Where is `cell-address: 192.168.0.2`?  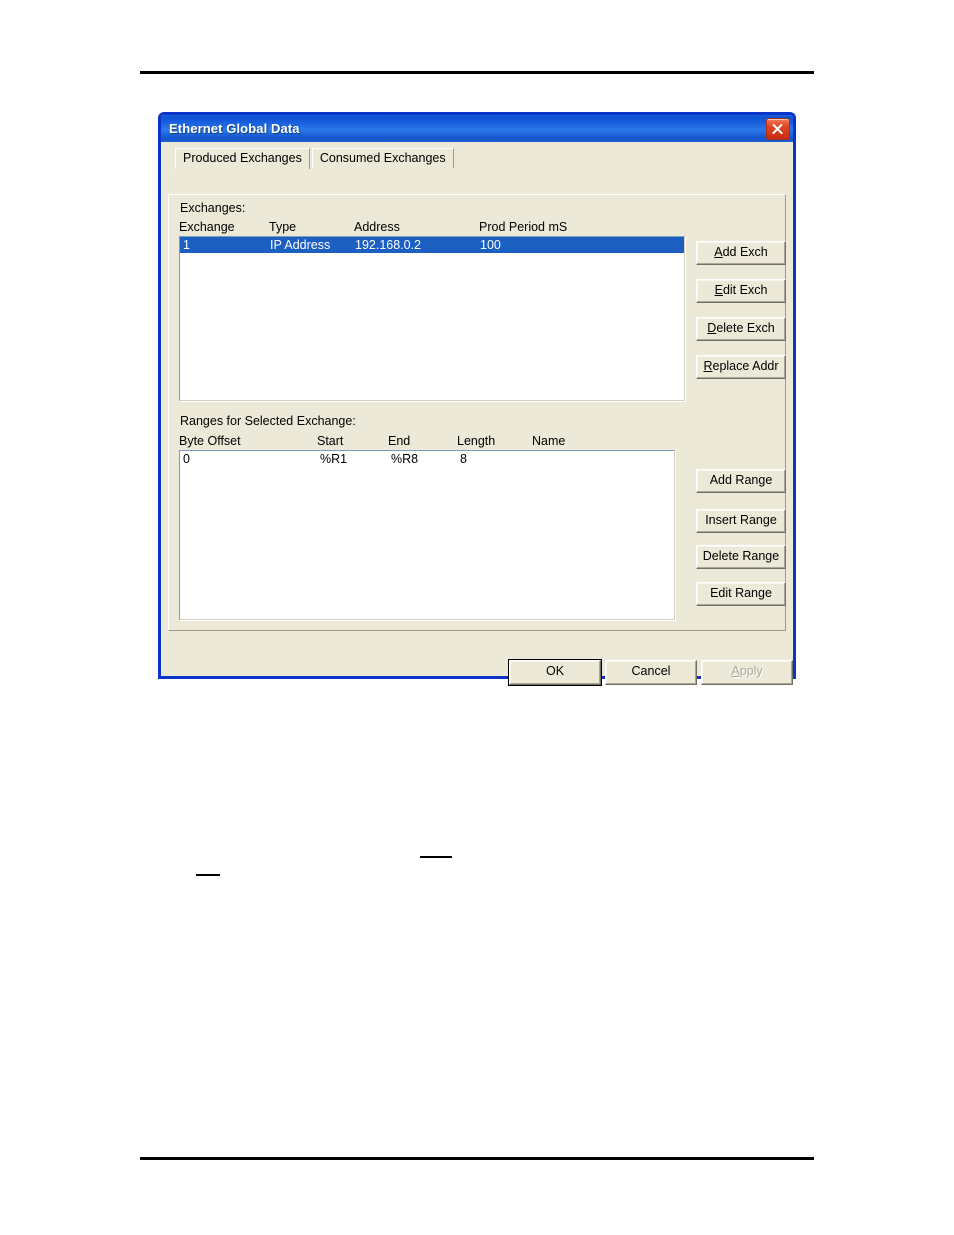
cell-address: 192.168.0.2 is located at coordinates (388, 245).